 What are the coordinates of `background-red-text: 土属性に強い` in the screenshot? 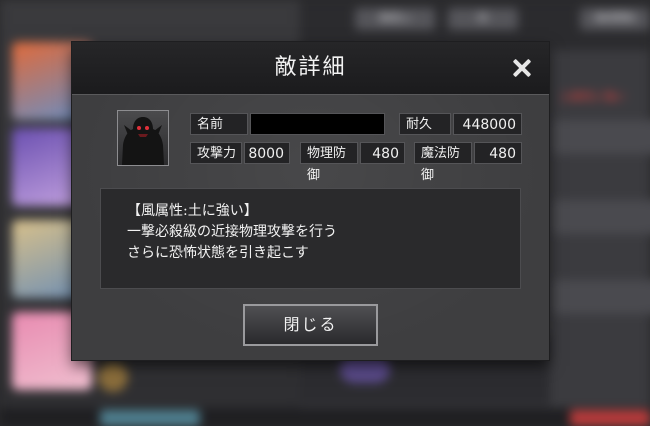 It's located at (593, 96).